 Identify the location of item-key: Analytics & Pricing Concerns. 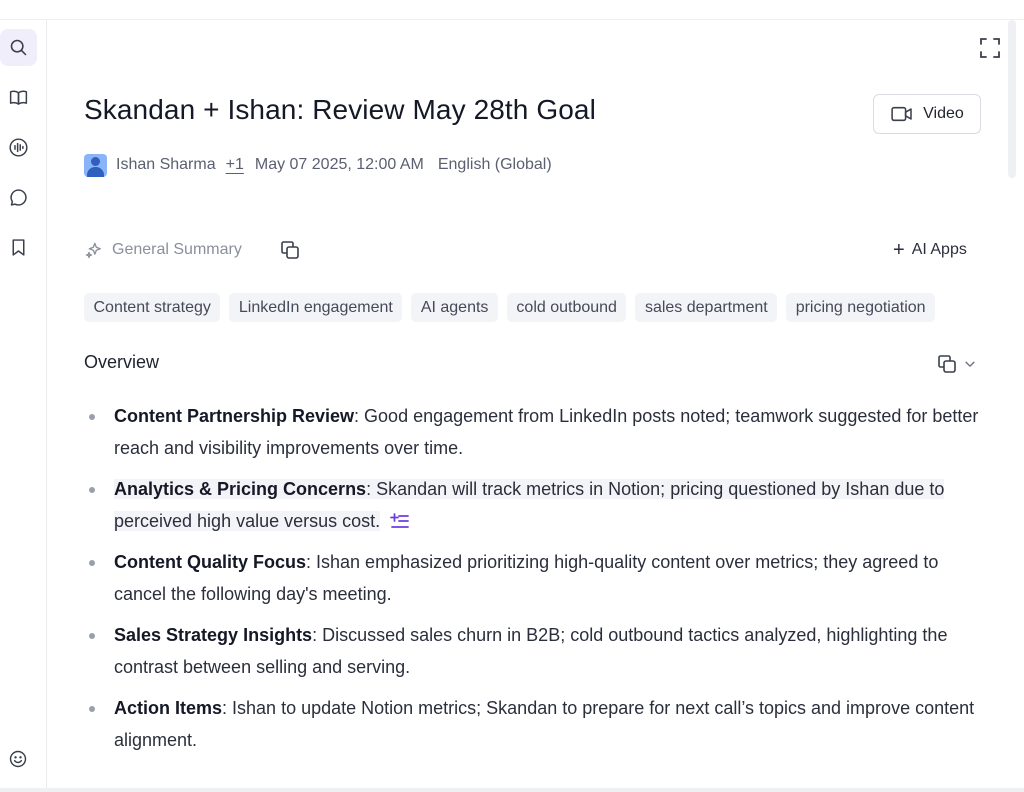
(240, 489).